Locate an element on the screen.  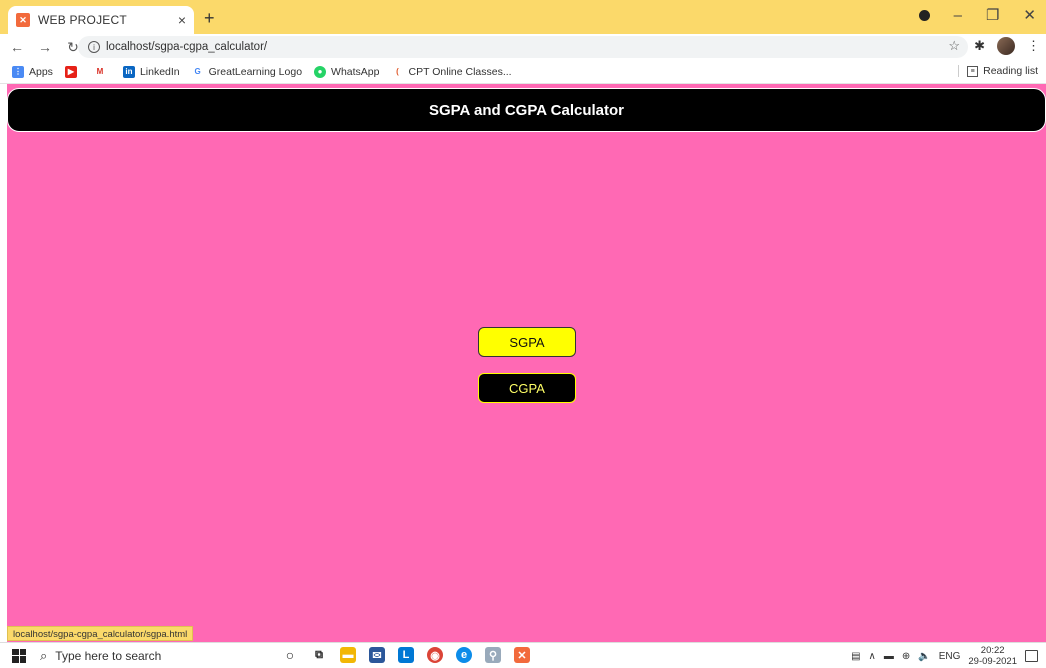
google-icon: G is located at coordinates (197, 71).